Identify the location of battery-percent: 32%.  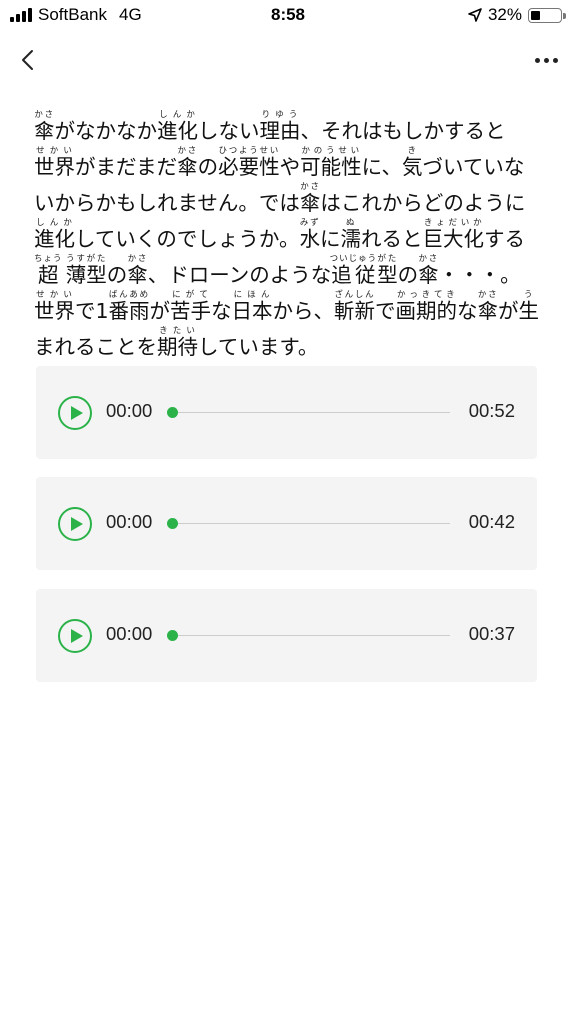
(504, 14).